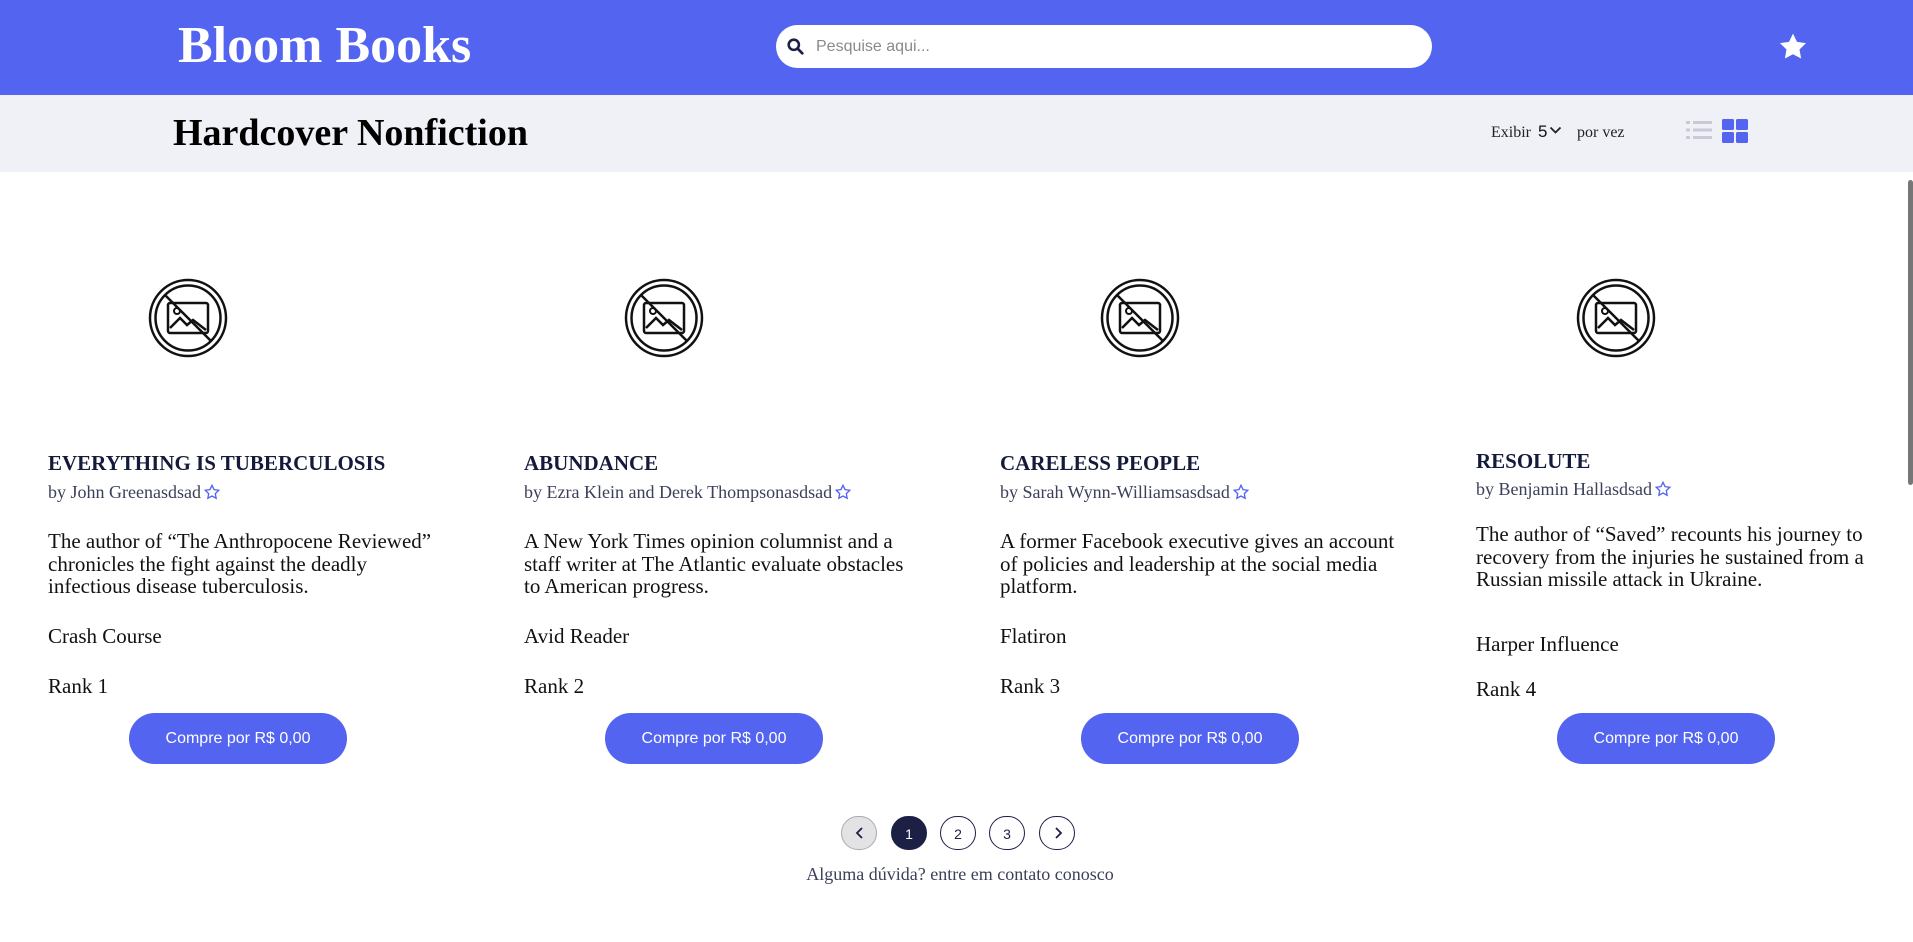  What do you see at coordinates (1506, 689) in the screenshot?
I see `book-rank: Rank 4` at bounding box center [1506, 689].